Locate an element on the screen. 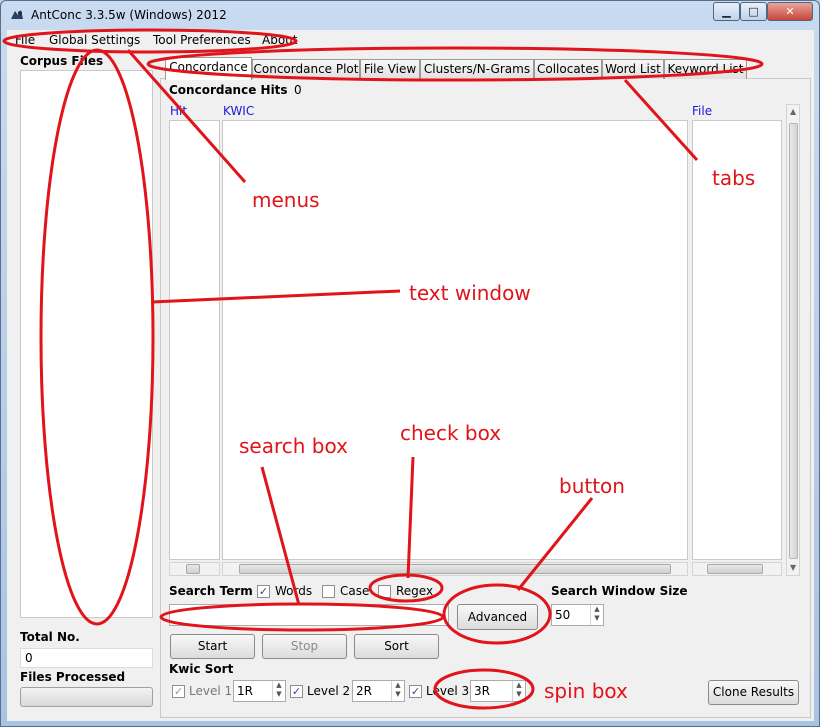 The height and width of the screenshot is (727, 820). title-bar: AntConc 3.3.5w (Windows) 2012 ▁ □ ✕ is located at coordinates (410, 15).